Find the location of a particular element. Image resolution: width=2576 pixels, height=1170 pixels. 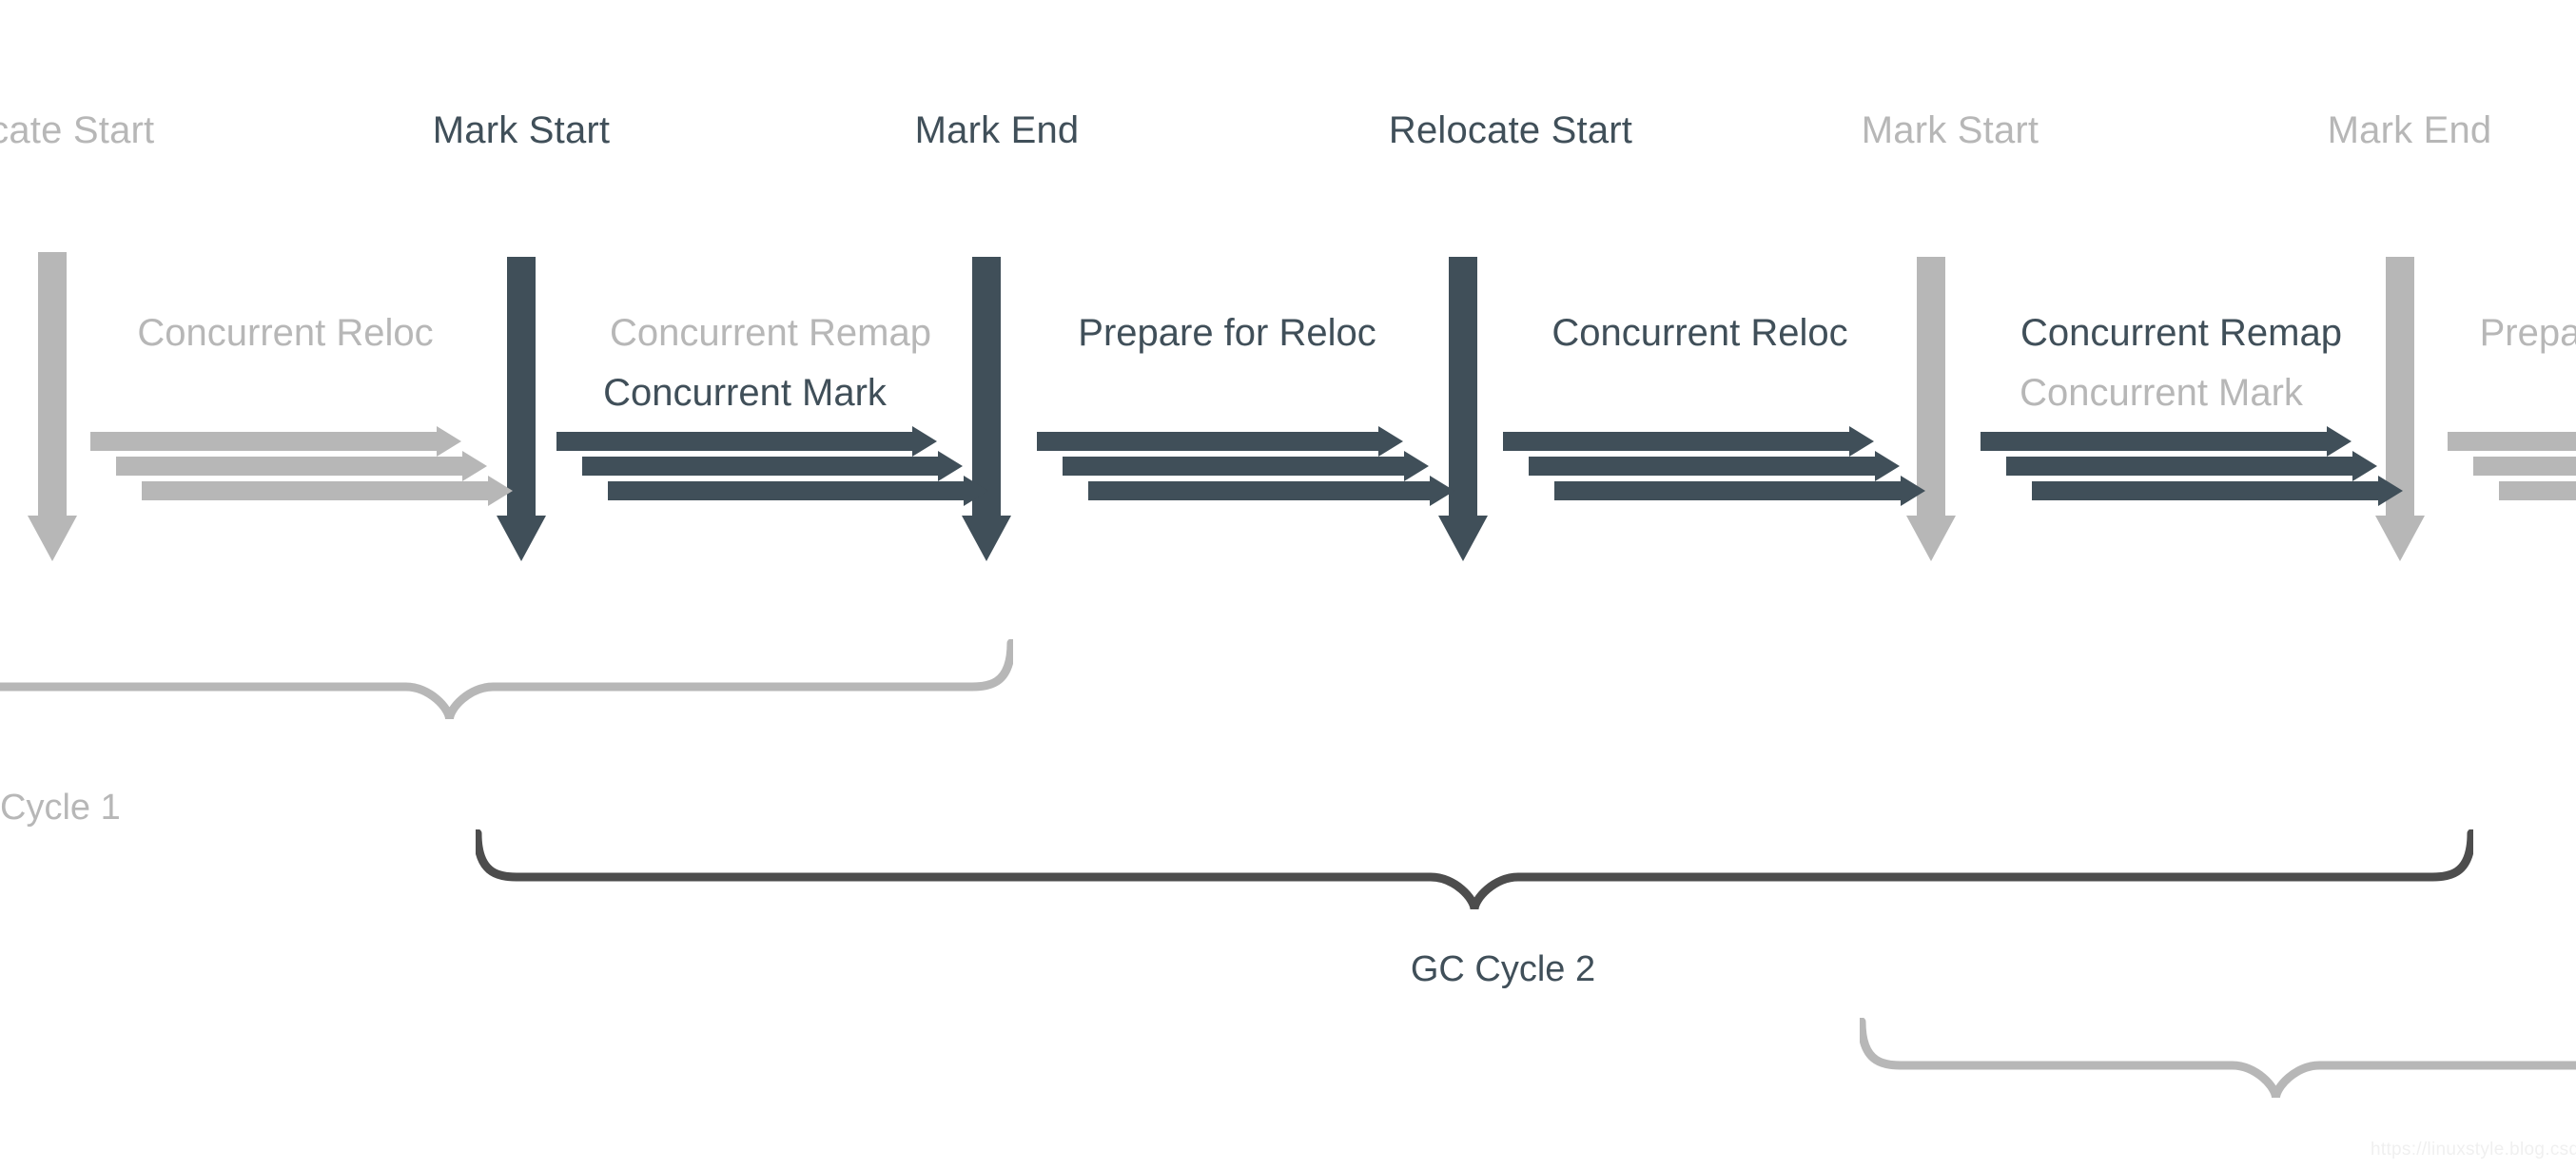

marker-label: locate Start is located at coordinates (77, 130).